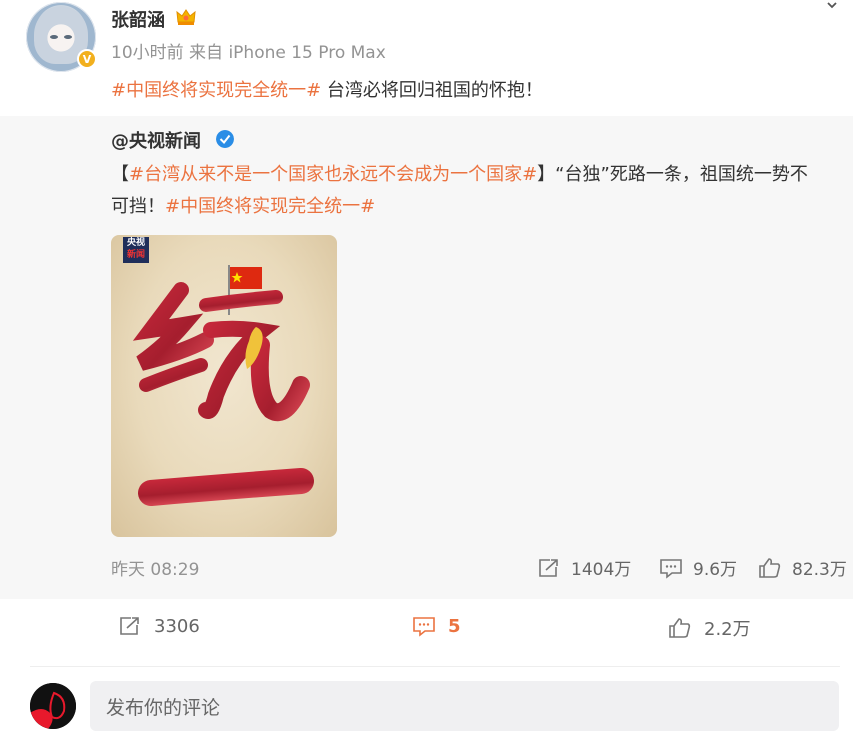  I want to click on post-topic-link: #中国终将实现完全统一#, so click(216, 90).